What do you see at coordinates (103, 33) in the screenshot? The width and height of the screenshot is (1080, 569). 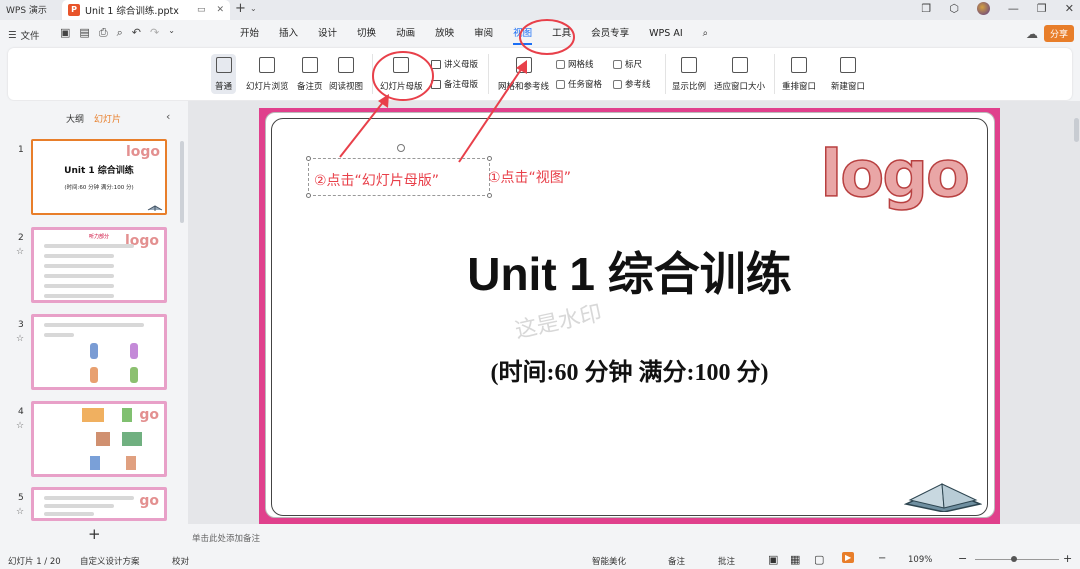 I see `print-icon: ⎙` at bounding box center [103, 33].